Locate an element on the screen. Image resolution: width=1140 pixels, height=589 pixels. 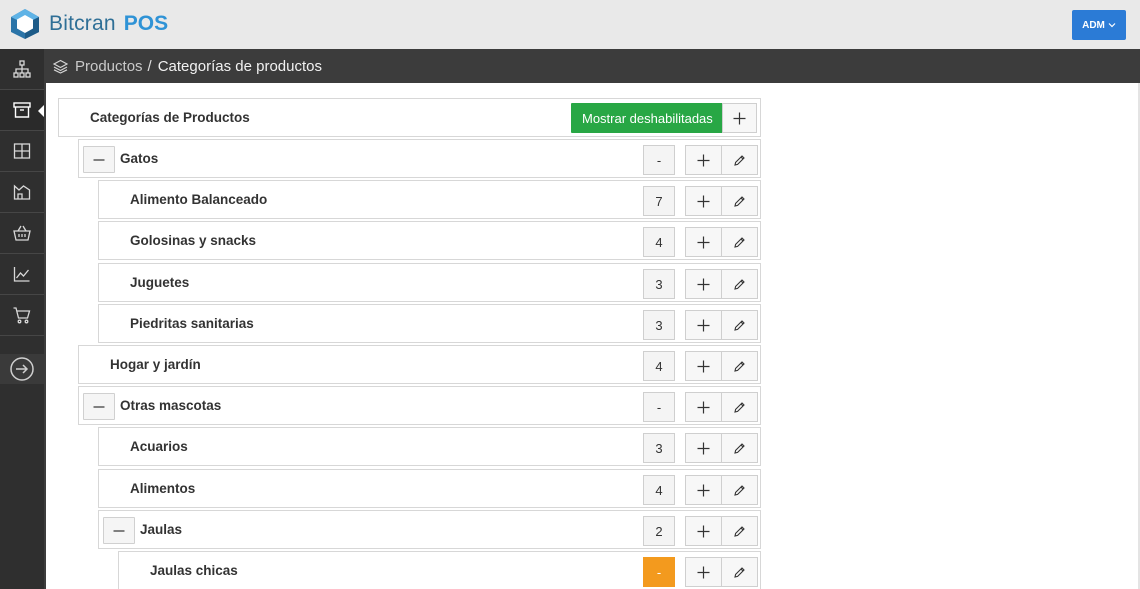
basket-icon is located at coordinates (22, 233).